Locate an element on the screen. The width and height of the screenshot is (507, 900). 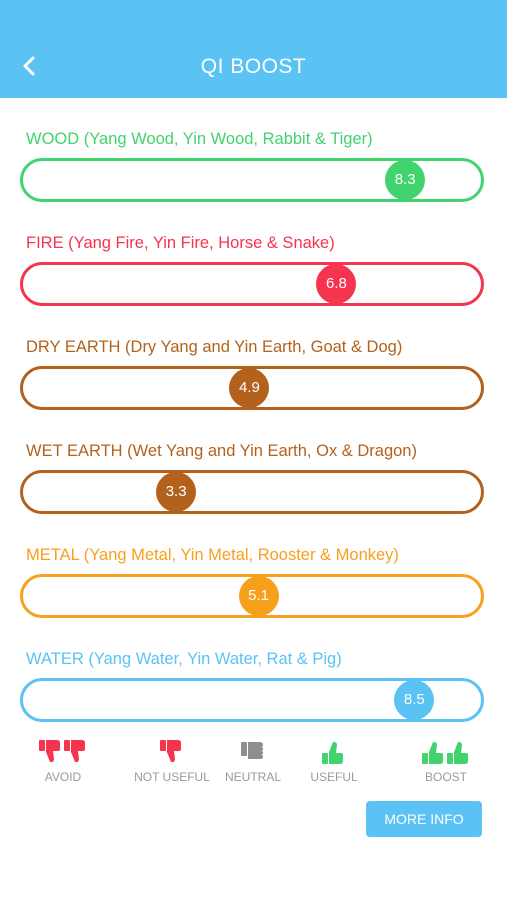
element-slider-track: 4.9 is located at coordinates (252, 388).